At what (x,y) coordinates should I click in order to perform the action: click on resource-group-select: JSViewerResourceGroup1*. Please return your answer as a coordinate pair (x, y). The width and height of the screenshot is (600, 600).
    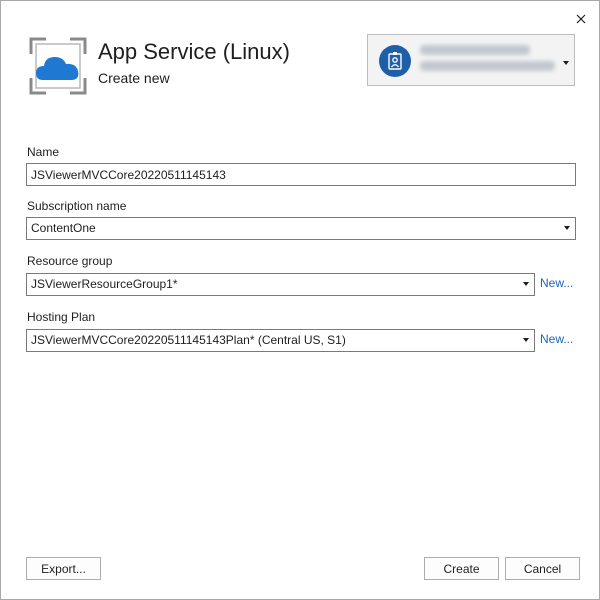
    Looking at the image, I should click on (280, 284).